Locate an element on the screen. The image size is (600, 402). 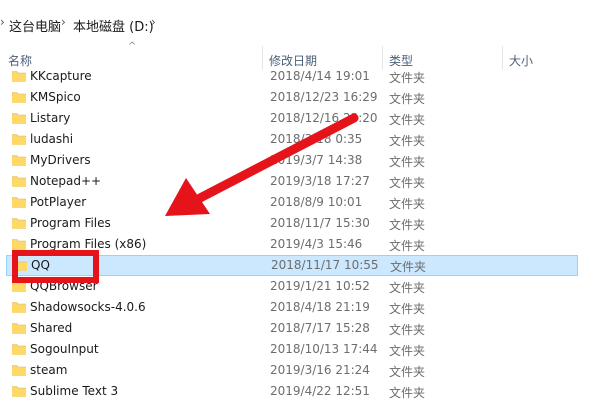
file-row: PotPlayer 2018/8/9 10:01 文件夹 is located at coordinates (300, 202).